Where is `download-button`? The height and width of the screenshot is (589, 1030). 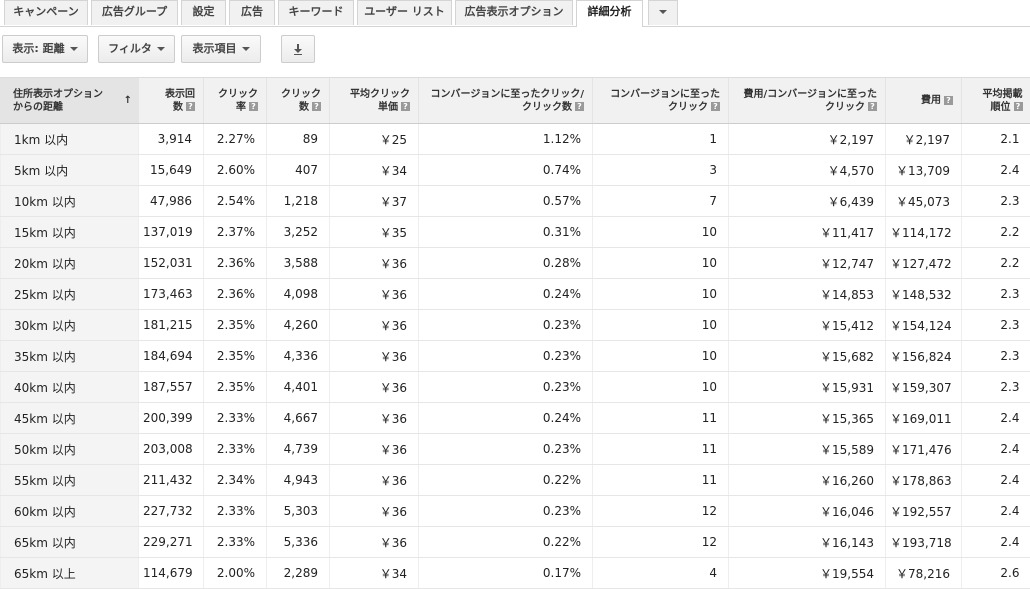
download-button is located at coordinates (298, 49).